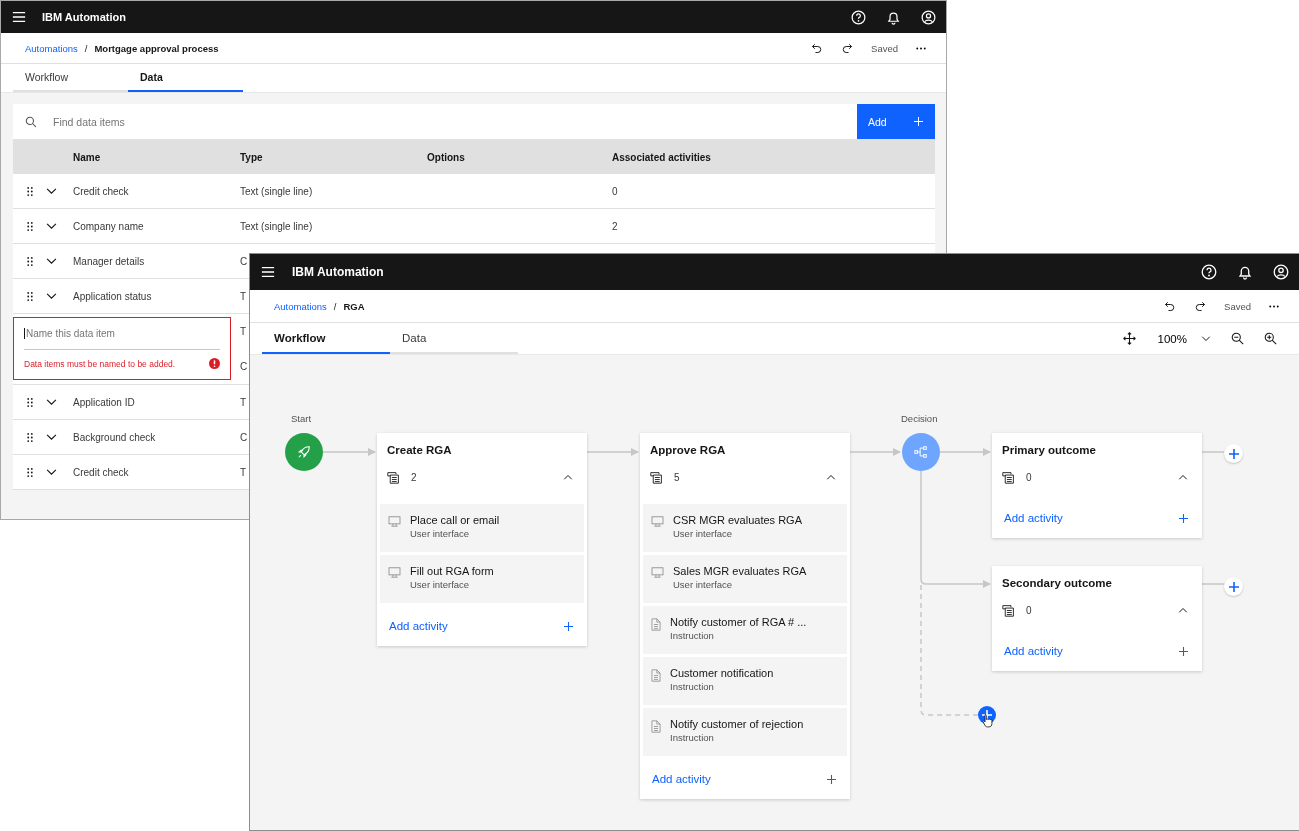 The height and width of the screenshot is (831, 1299). I want to click on activity-item: Place call or email User interface, so click(482, 528).